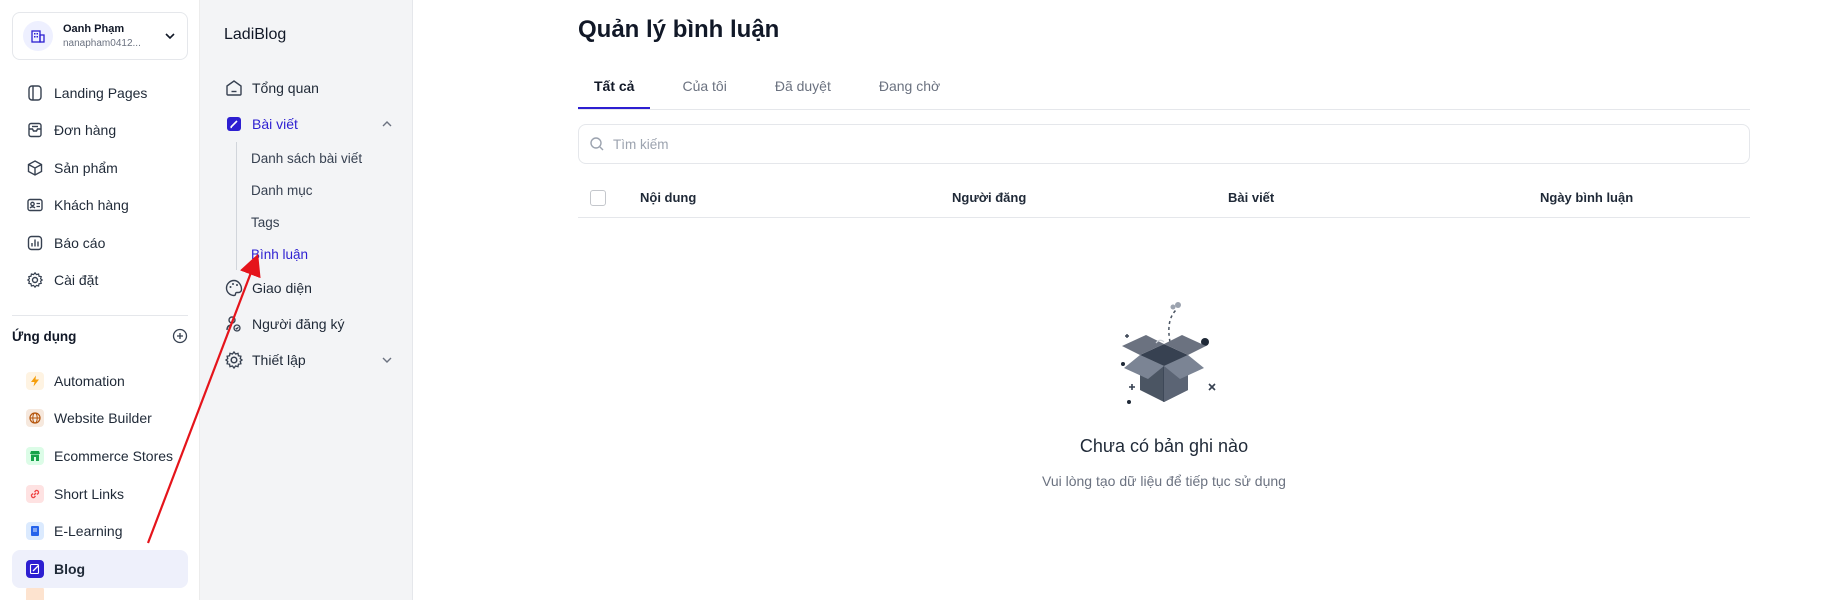  Describe the element at coordinates (100, 336) in the screenshot. I see `apps-header: Ứng dụng` at that location.